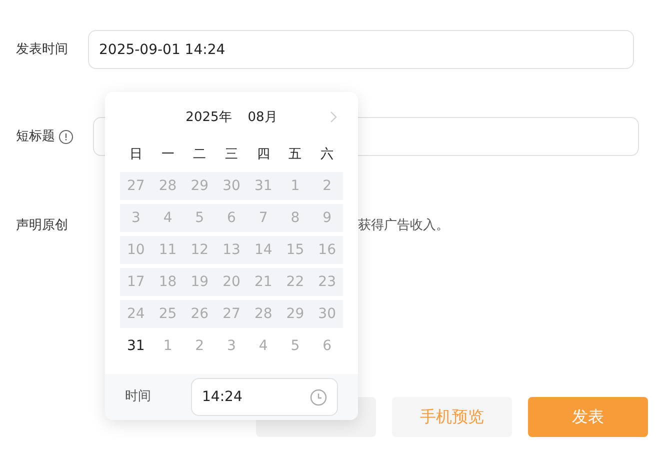 This screenshot has height=462, width=661. I want to click on month-label: 08月, so click(263, 118).